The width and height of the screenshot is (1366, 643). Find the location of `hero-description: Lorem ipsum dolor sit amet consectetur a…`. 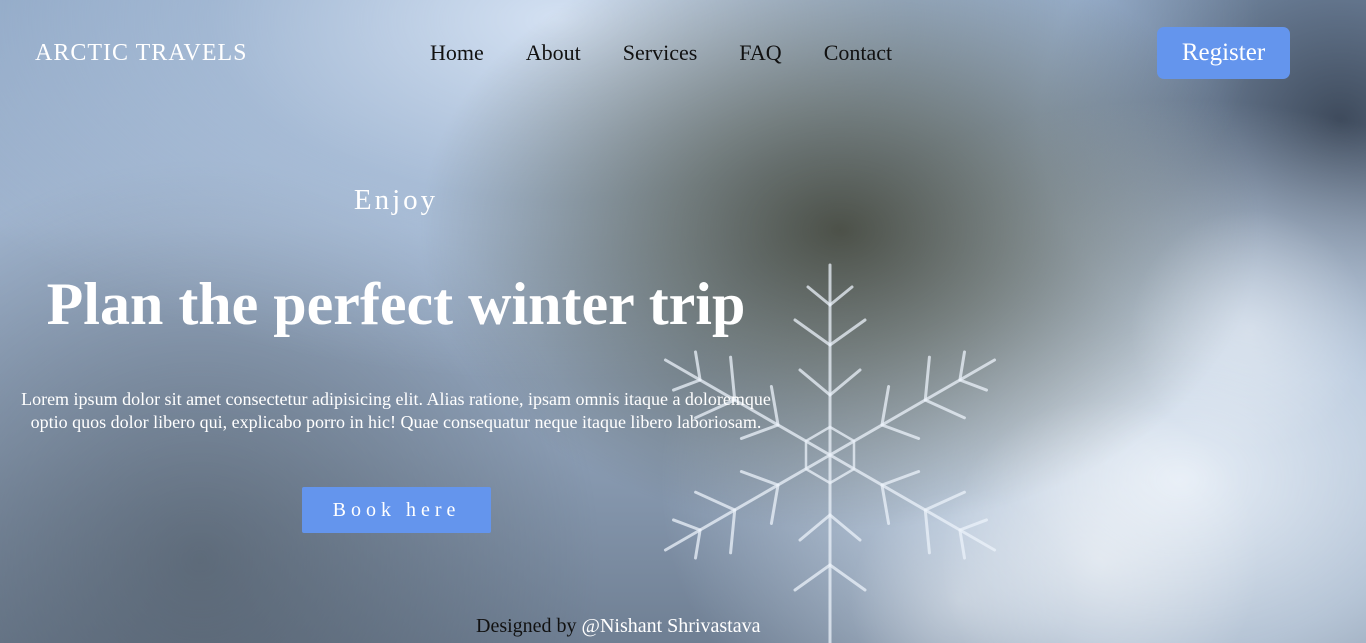

hero-description: Lorem ipsum dolor sit amet consectetur a… is located at coordinates (396, 410).